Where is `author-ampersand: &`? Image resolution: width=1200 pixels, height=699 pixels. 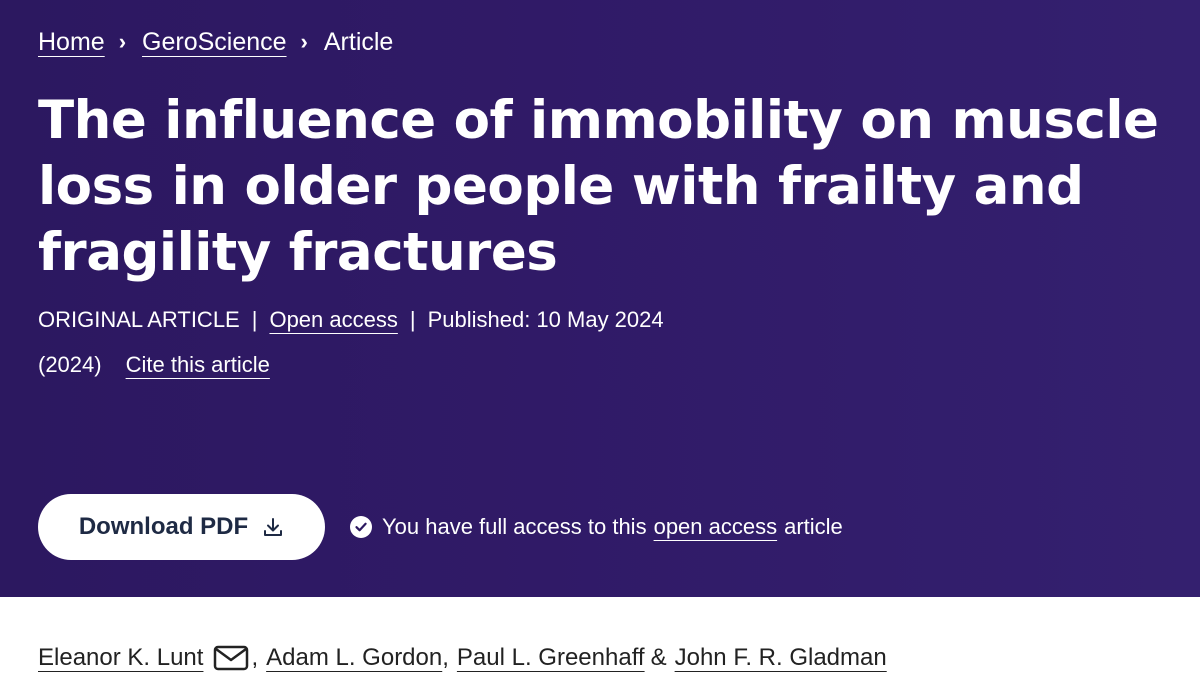 author-ampersand: & is located at coordinates (658, 657).